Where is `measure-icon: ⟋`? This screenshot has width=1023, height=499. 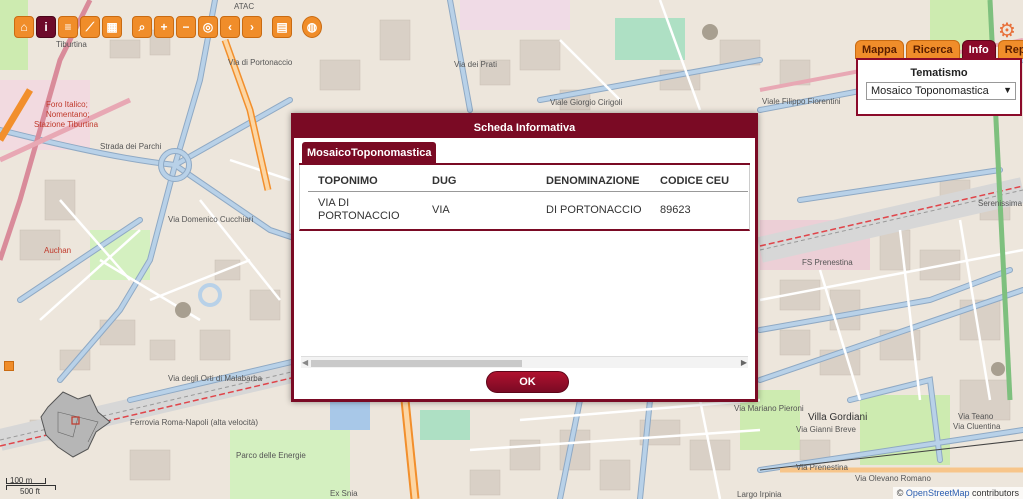 measure-icon: ⟋ is located at coordinates (90, 27).